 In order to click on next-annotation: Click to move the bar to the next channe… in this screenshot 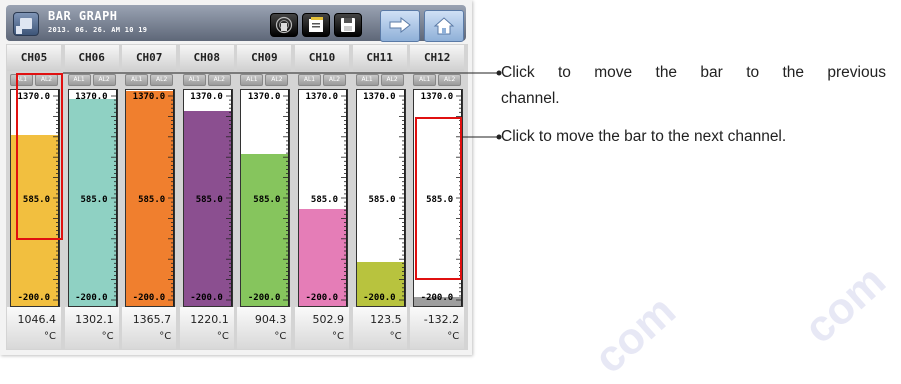, I will do `click(644, 136)`.